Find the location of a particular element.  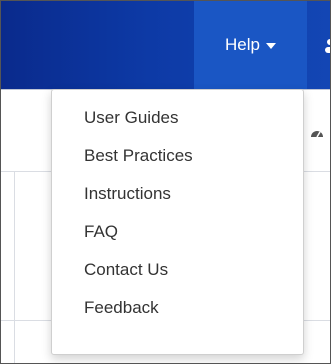

dashboard-icon is located at coordinates (317, 132).